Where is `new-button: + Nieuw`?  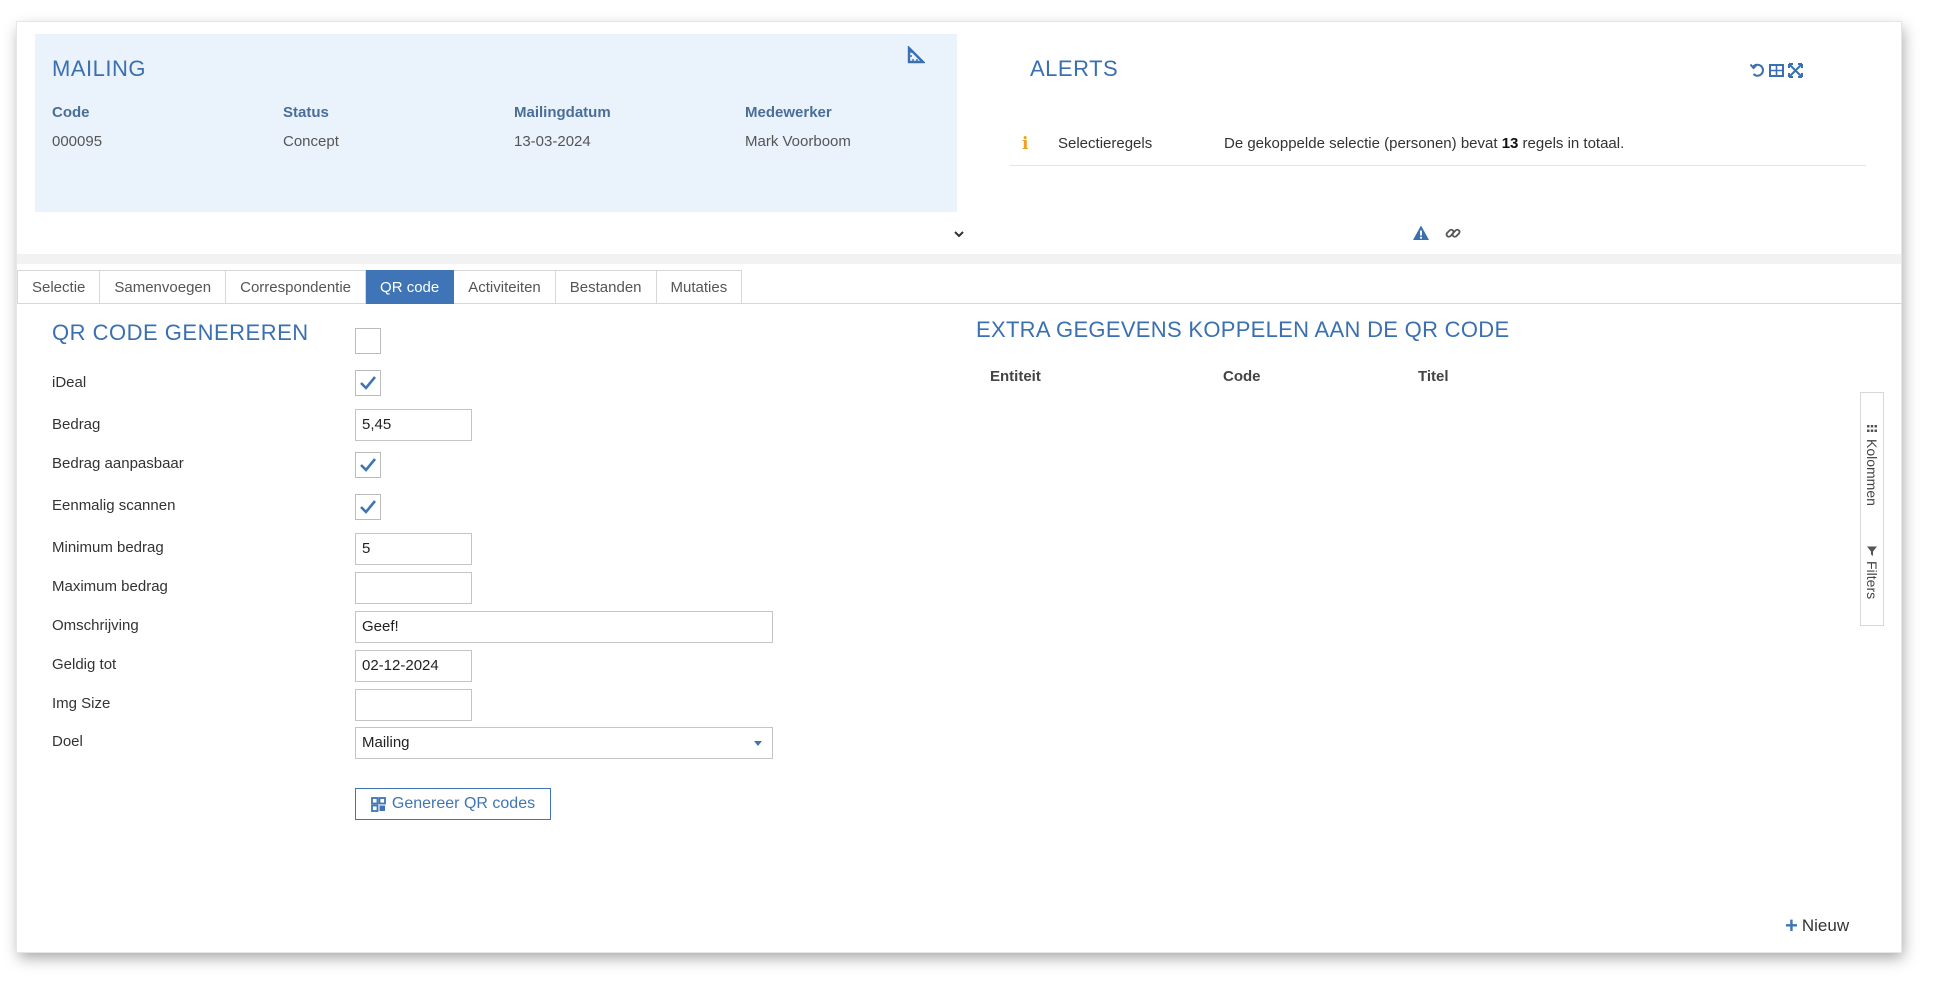 new-button: + Nieuw is located at coordinates (1817, 925).